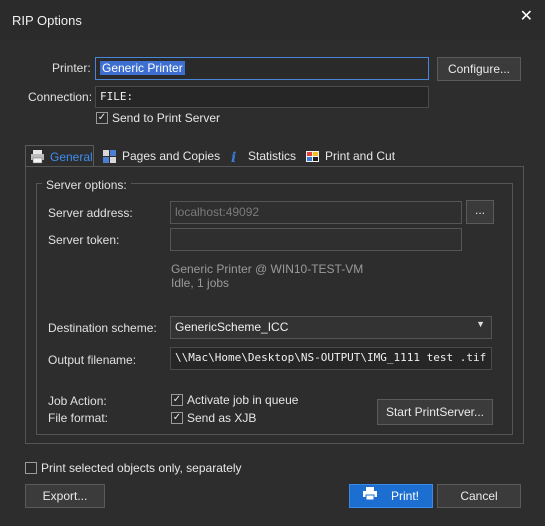 Image resolution: width=545 pixels, height=526 pixels. Describe the element at coordinates (262, 68) in the screenshot. I see `printer-select: Generic Printer` at that location.